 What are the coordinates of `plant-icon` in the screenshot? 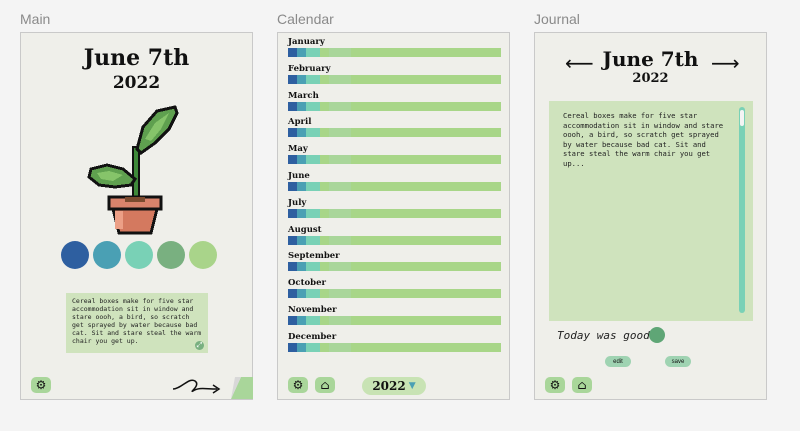 It's located at (133, 170).